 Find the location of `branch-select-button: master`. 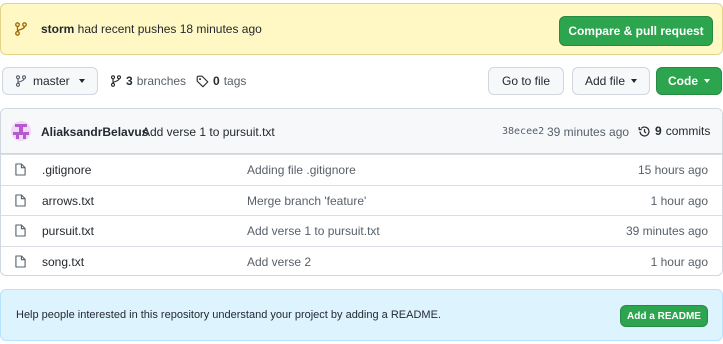

branch-select-button: master is located at coordinates (50, 81).